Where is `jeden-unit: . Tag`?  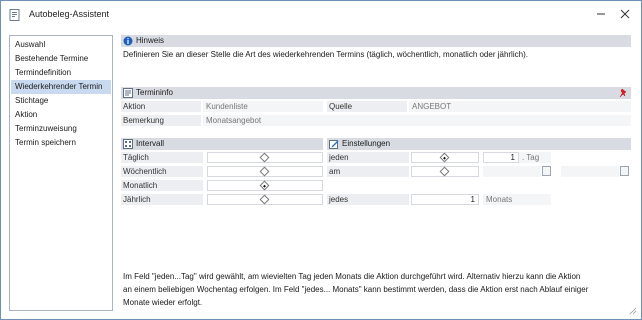 jeden-unit: . Tag is located at coordinates (535, 157).